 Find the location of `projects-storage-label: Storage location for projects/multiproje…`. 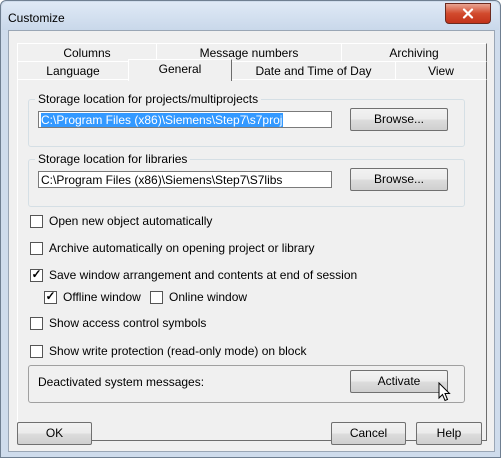

projects-storage-label: Storage location for projects/multiproje… is located at coordinates (148, 99).